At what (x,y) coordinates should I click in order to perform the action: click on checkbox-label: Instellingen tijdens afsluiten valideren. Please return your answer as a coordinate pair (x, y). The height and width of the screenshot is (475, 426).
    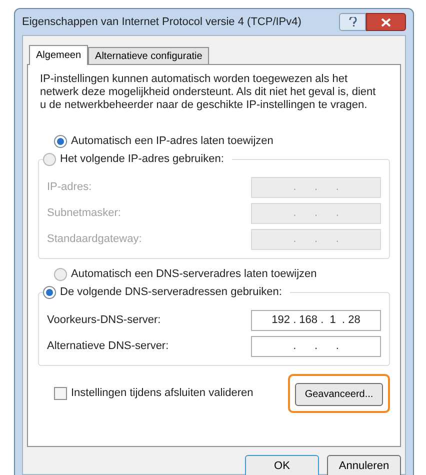
    Looking at the image, I should click on (162, 394).